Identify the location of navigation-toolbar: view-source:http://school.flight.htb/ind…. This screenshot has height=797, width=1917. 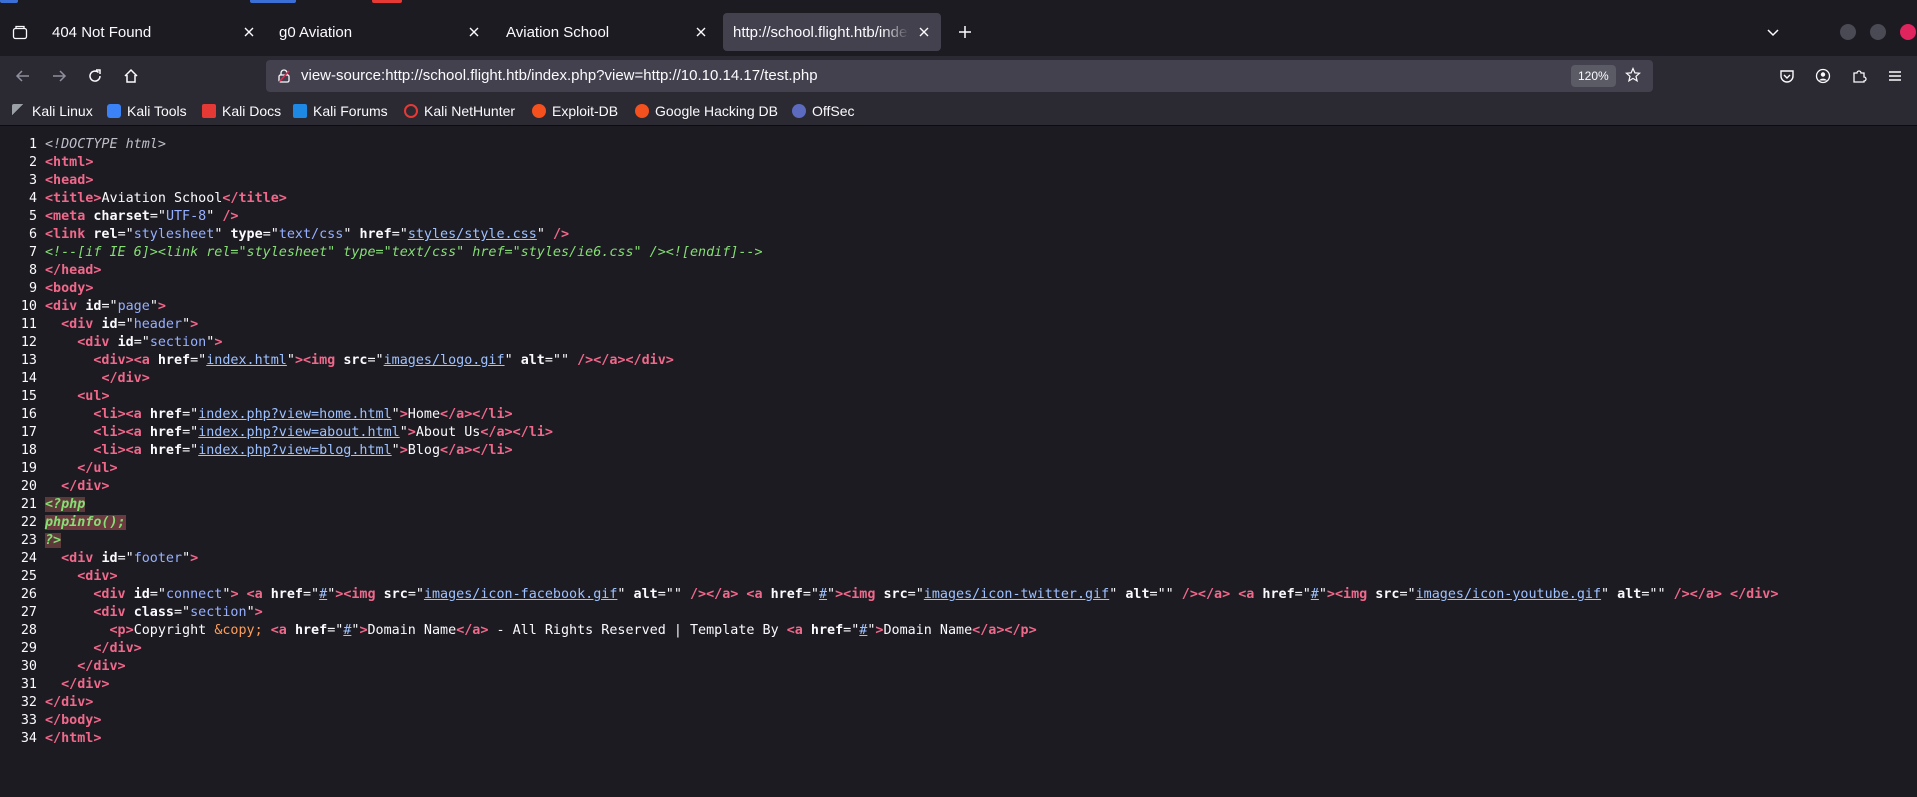
(958, 76).